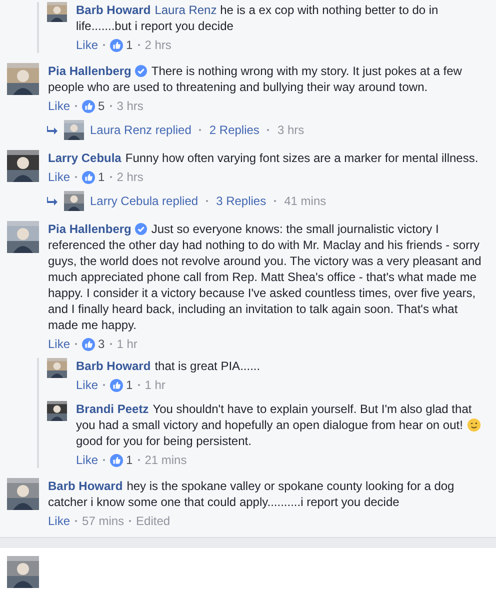 This screenshot has height=595, width=496. What do you see at coordinates (255, 79) in the screenshot?
I see `comment-text: Pia Hallenberg There is nothing wrong with my story. It just pokes at a few people who are used to threatening and bullying their way around town.` at bounding box center [255, 79].